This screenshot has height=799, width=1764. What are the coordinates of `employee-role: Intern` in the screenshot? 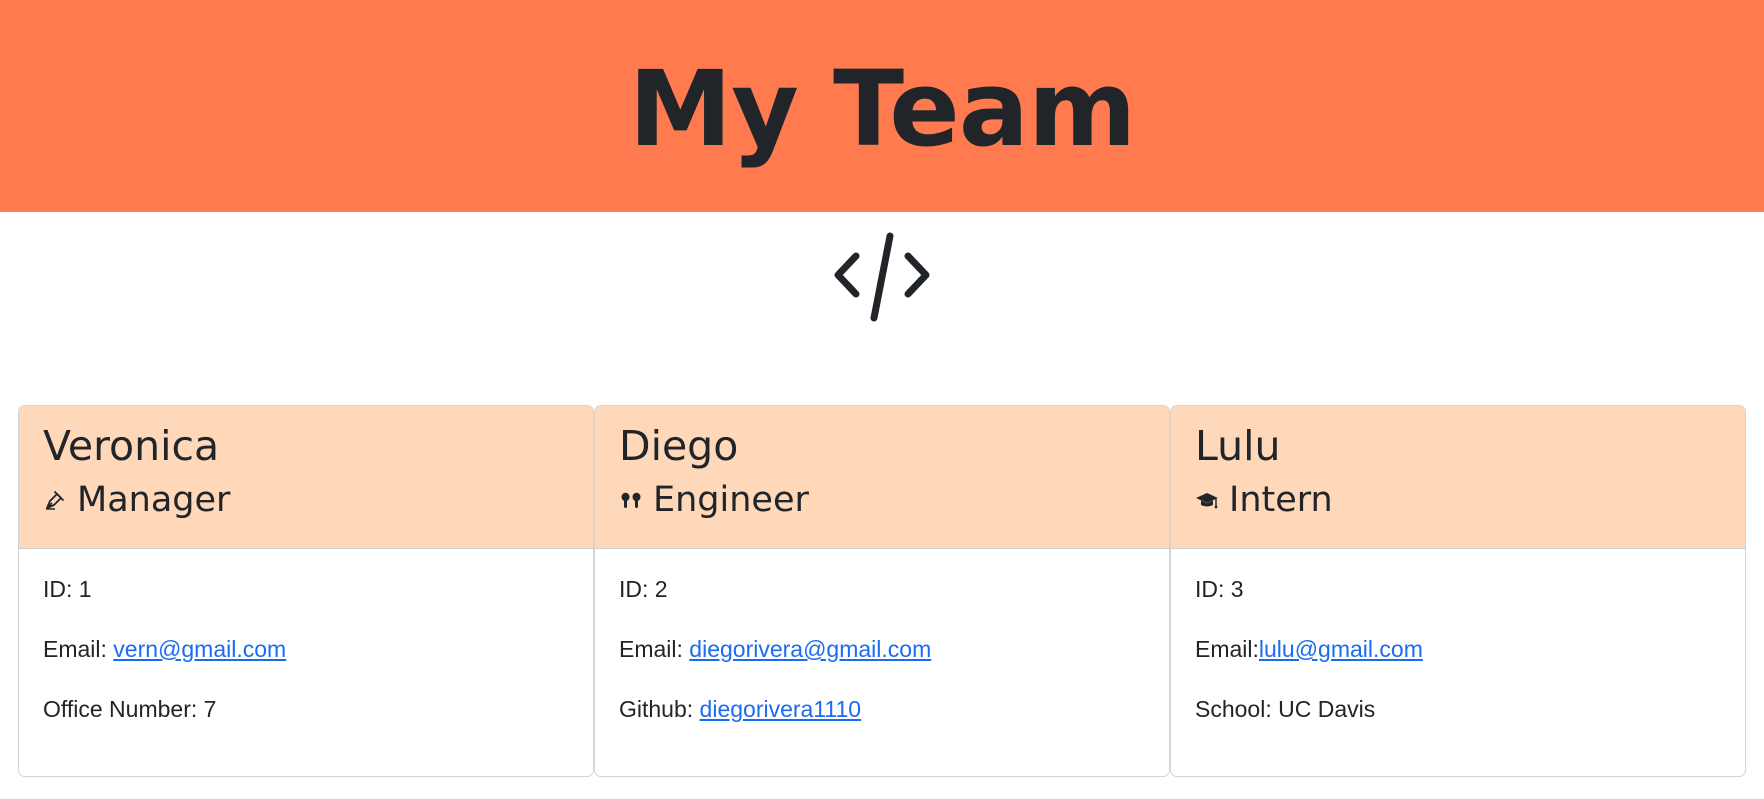 It's located at (1458, 500).